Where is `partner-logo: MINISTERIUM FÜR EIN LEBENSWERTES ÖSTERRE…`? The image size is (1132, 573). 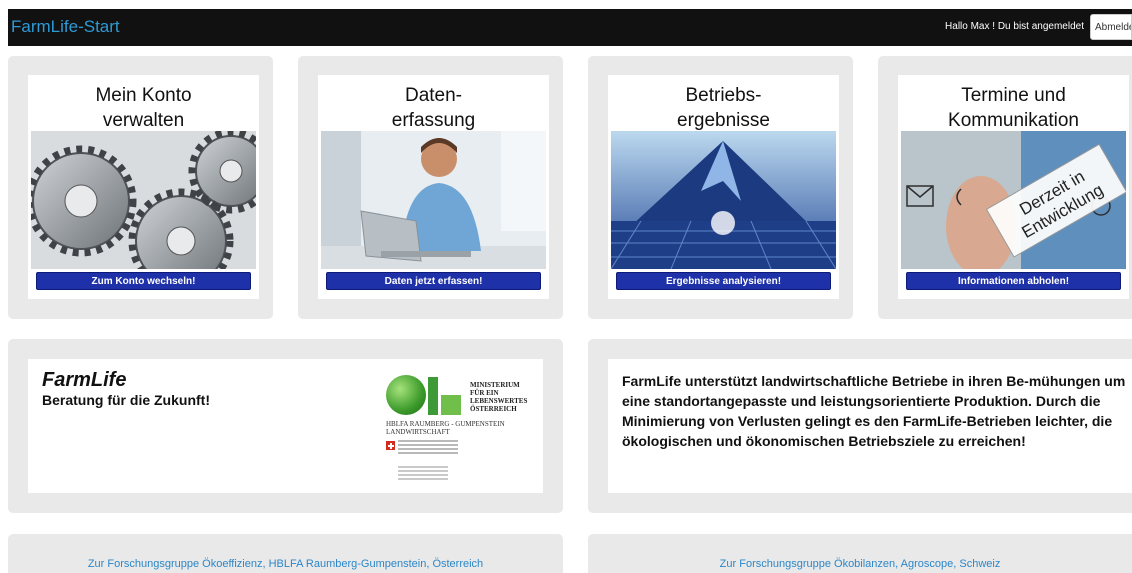
partner-logo: MINISTERIUM FÜR EIN LEBENSWERTES ÖSTERRE… is located at coordinates (464, 433).